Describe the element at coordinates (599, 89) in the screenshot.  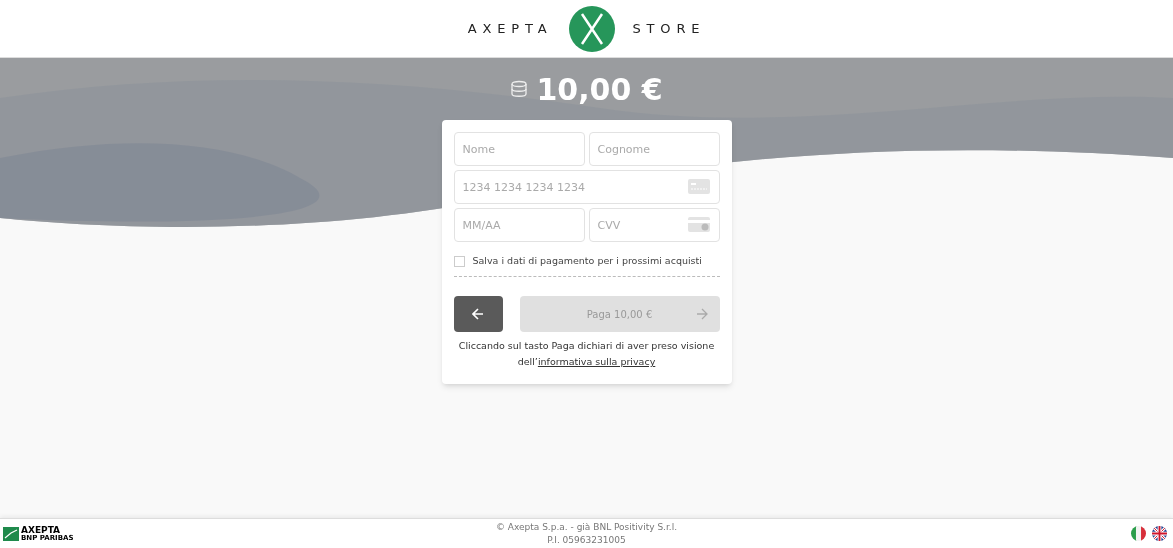
I see `amount-text: 10,00 €` at that location.